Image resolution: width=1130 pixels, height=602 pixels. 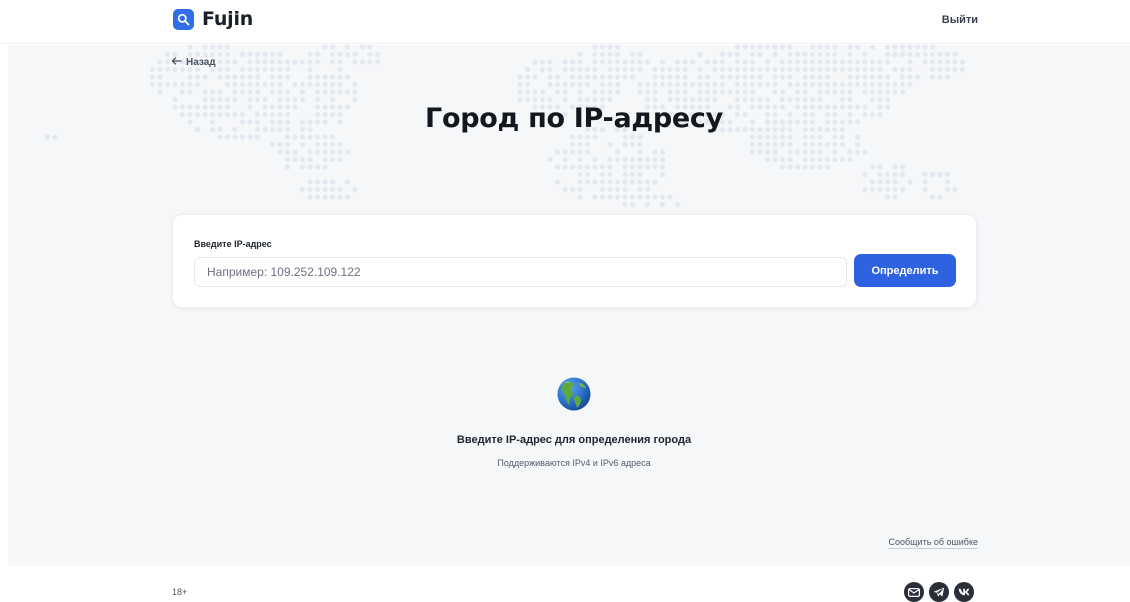 I want to click on mail-icon, so click(x=914, y=592).